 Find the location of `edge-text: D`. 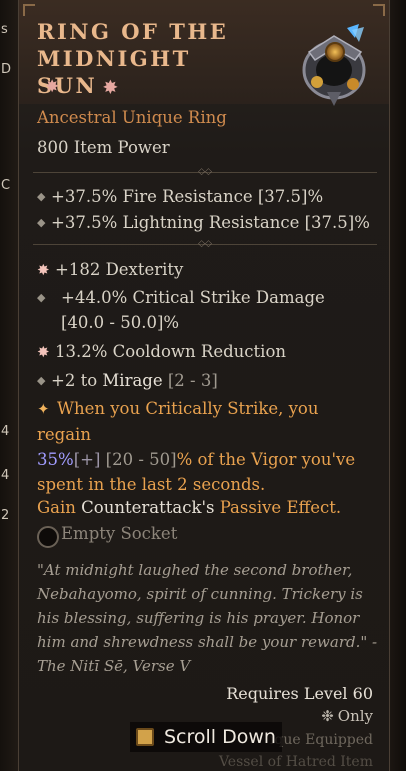

edge-text: D is located at coordinates (6, 69).